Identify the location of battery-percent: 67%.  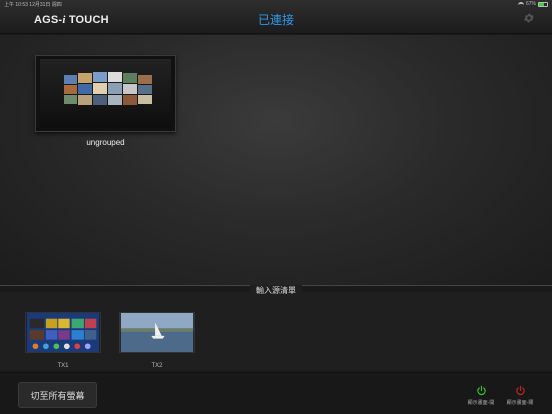
(530, 4).